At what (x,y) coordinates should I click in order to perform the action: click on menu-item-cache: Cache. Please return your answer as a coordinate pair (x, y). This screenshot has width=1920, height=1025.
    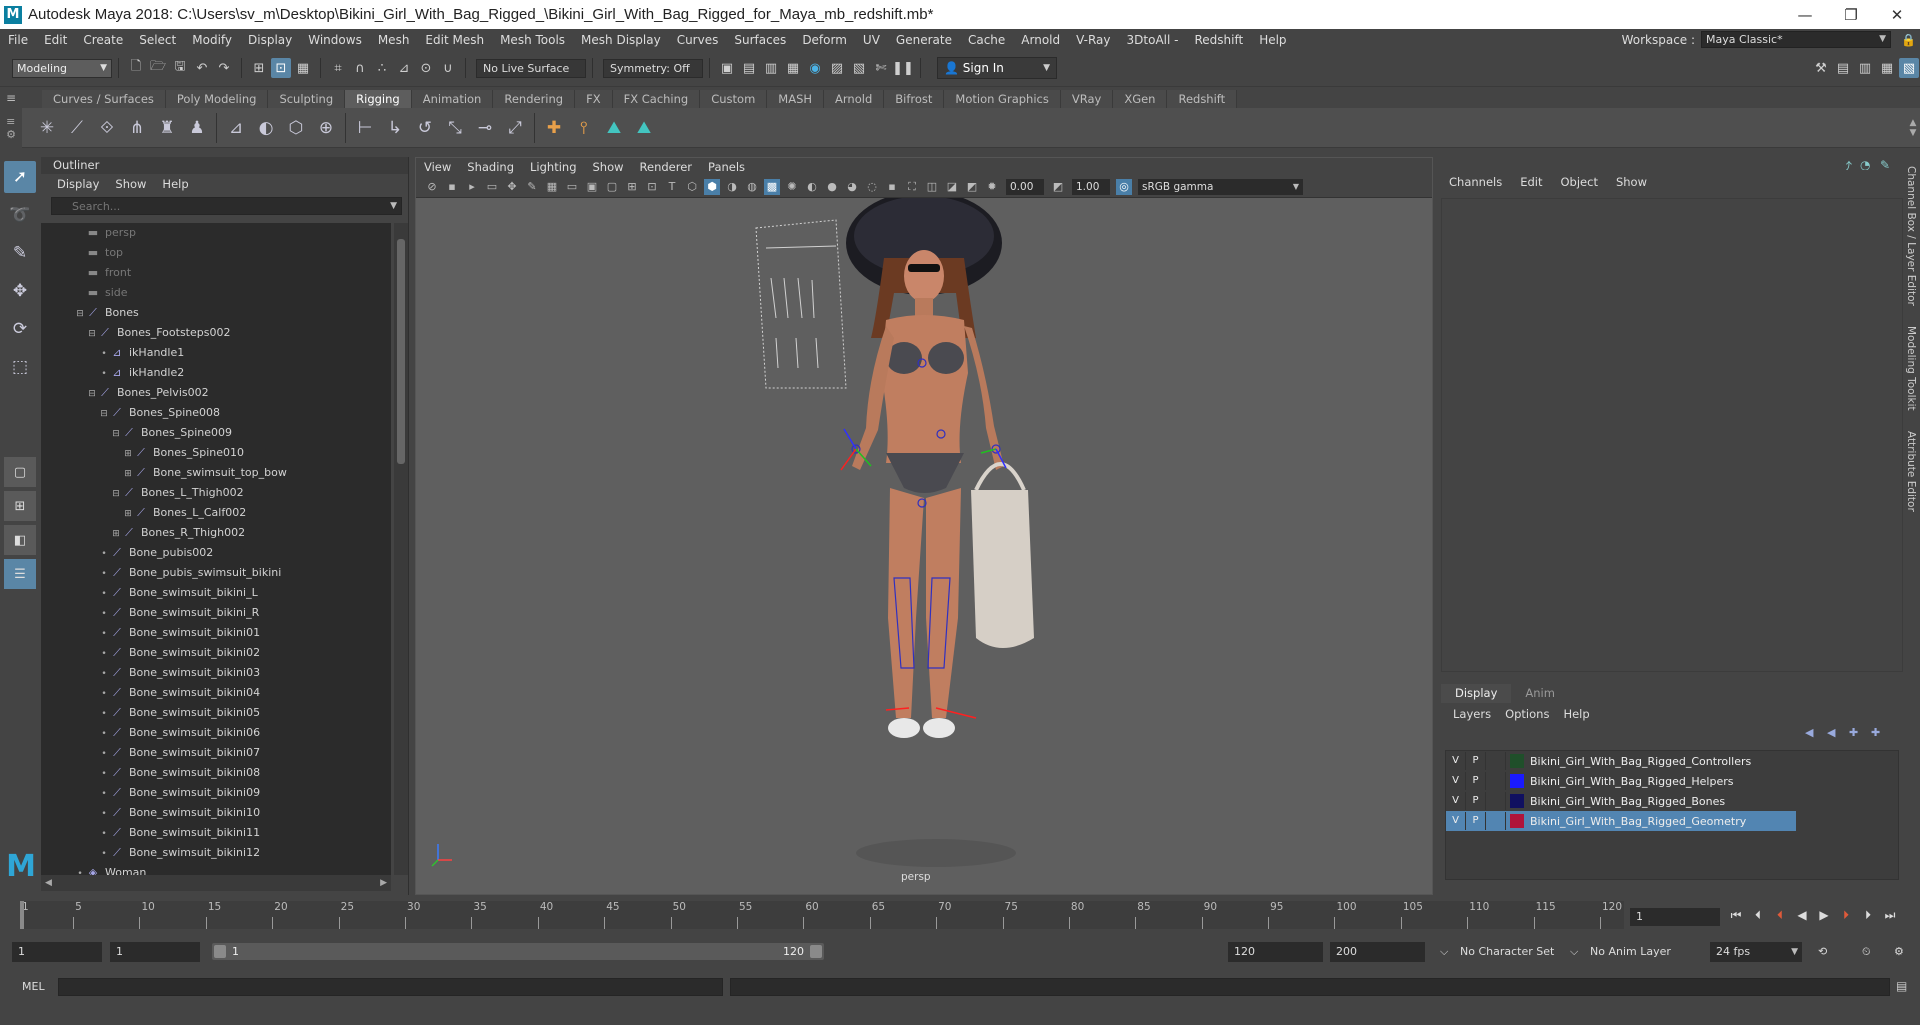
    Looking at the image, I should click on (986, 40).